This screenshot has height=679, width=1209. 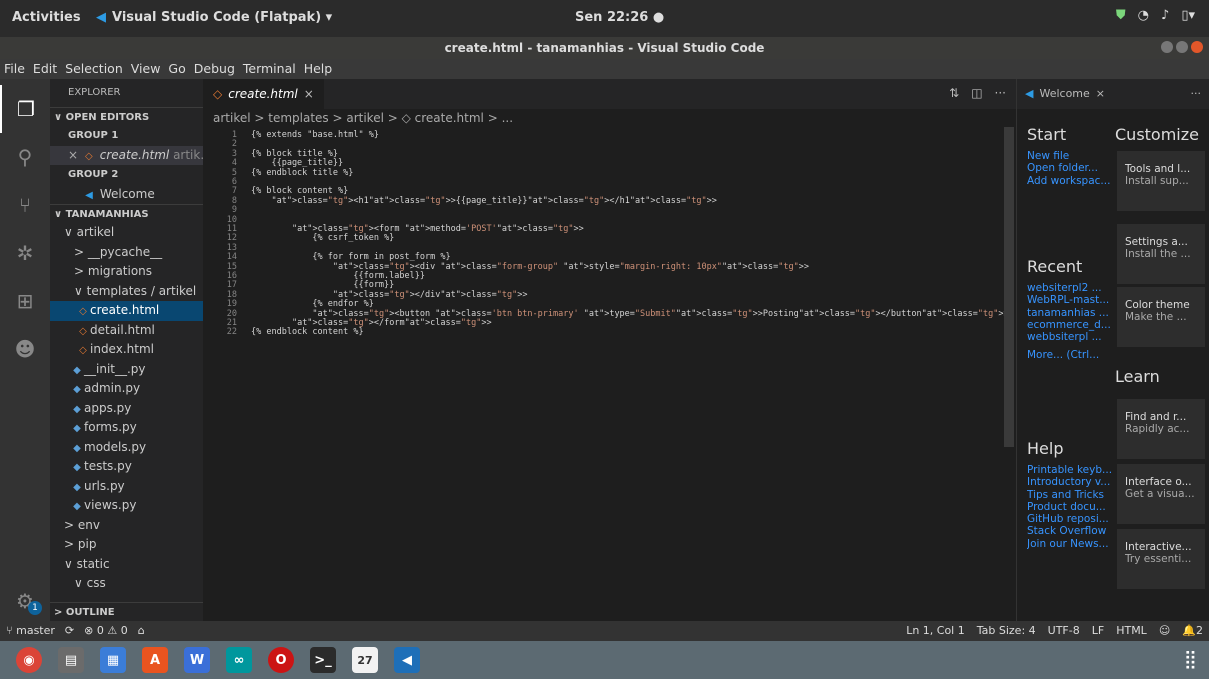 What do you see at coordinates (71, 660) in the screenshot?
I see `files-icon: ▤` at bounding box center [71, 660].